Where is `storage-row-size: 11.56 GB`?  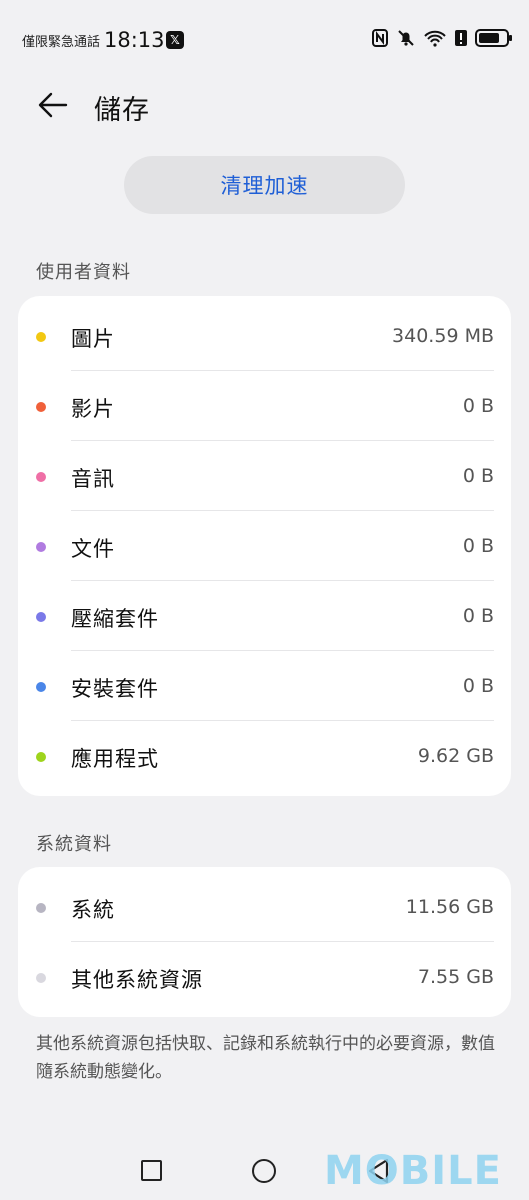
storage-row-size: 11.56 GB is located at coordinates (449, 907).